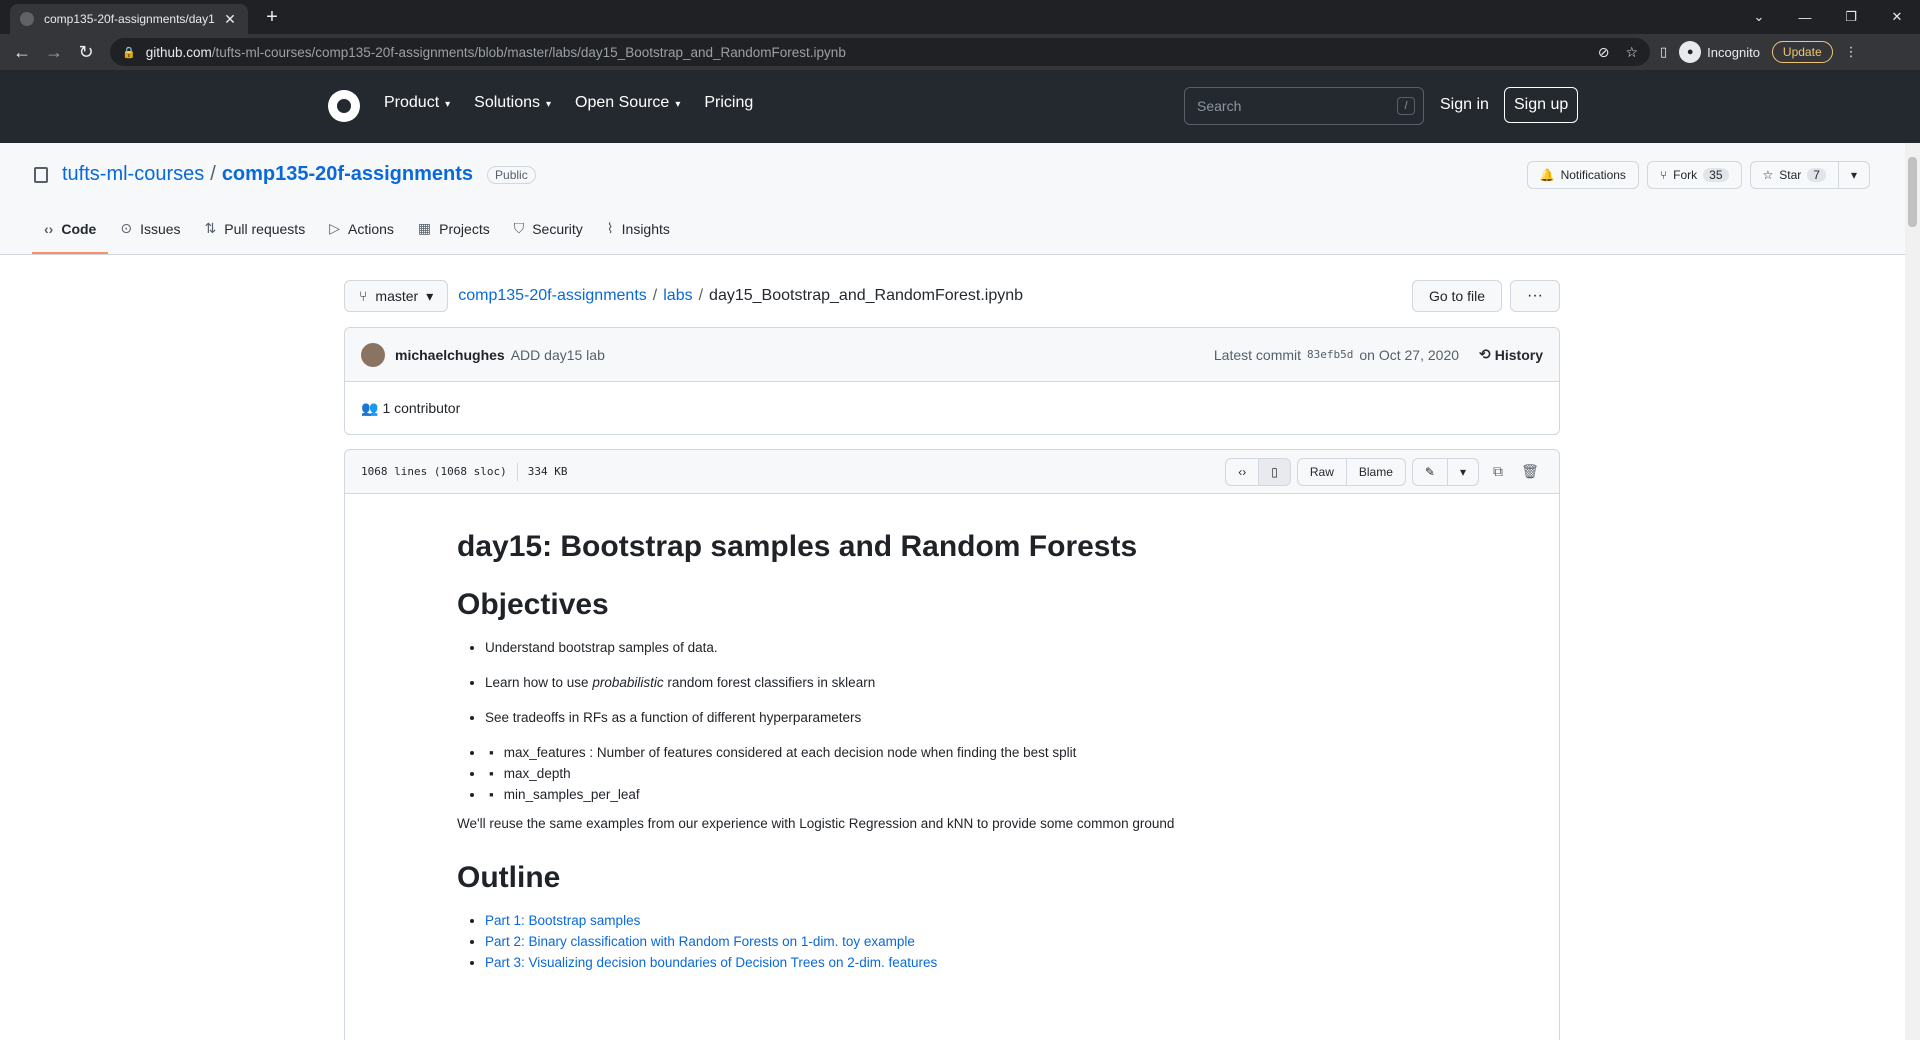  Describe the element at coordinates (1663, 175) in the screenshot. I see `fork-icon: ⑂` at that location.